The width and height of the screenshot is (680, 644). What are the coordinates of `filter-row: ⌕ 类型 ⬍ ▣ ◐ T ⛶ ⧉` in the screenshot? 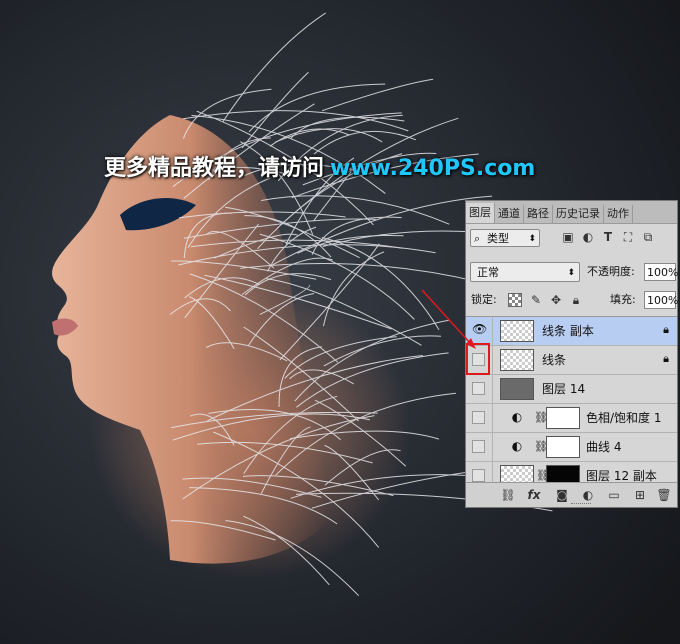 It's located at (571, 238).